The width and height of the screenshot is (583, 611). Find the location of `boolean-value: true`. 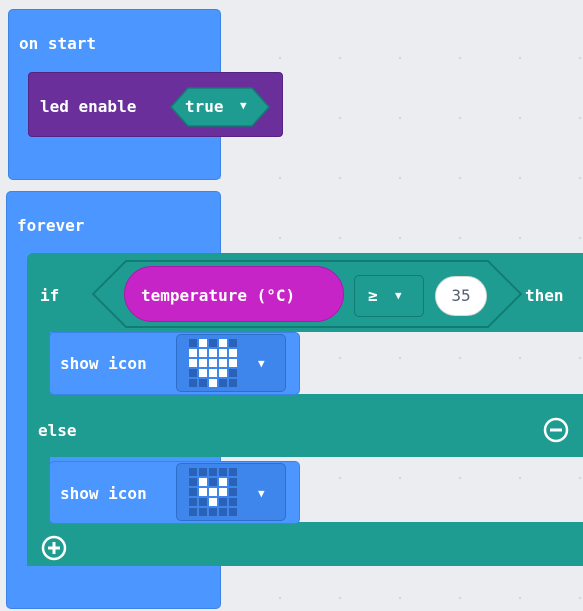

boolean-value: true is located at coordinates (204, 106).